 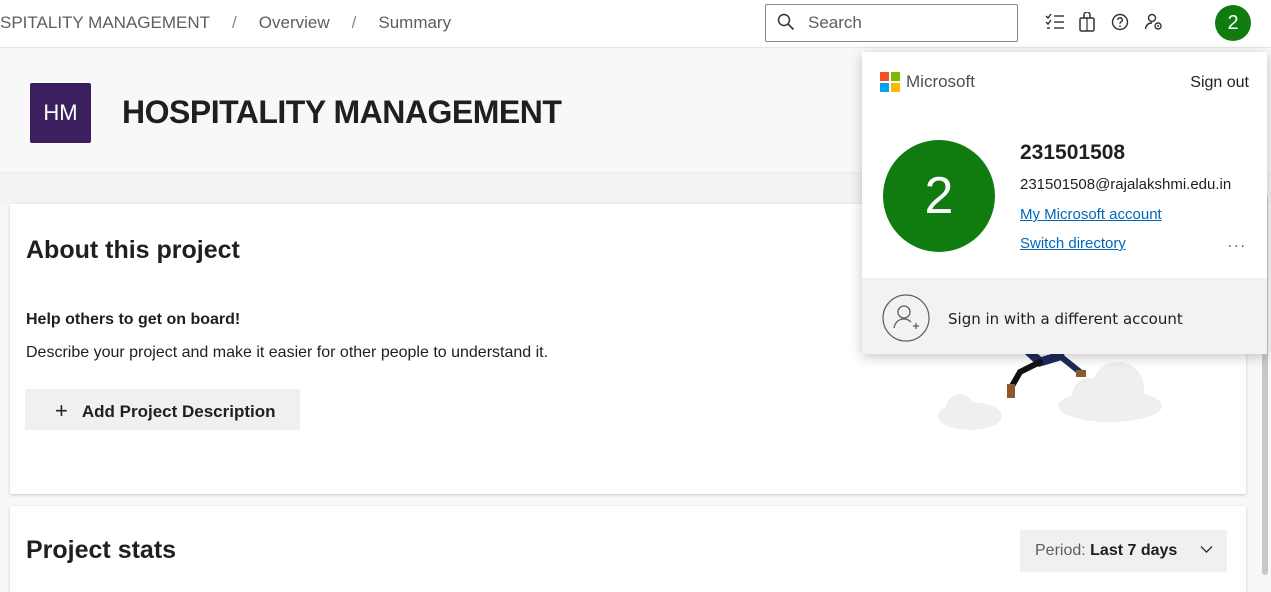 I want to click on shopping-bag-icon, so click(x=1087, y=22).